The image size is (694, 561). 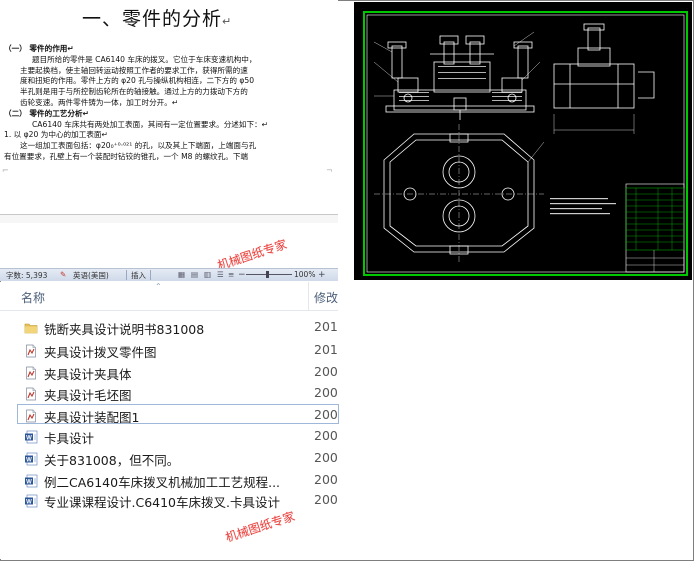 I want to click on print-layout-view-icon: ▦, so click(x=181, y=274).